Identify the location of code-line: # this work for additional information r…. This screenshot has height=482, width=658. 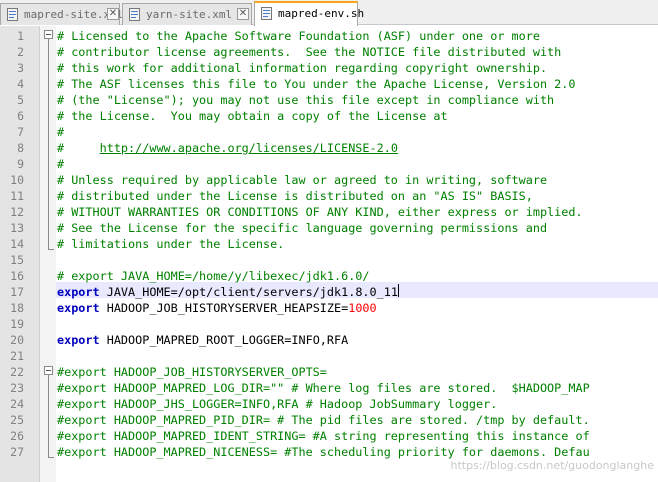
(302, 68).